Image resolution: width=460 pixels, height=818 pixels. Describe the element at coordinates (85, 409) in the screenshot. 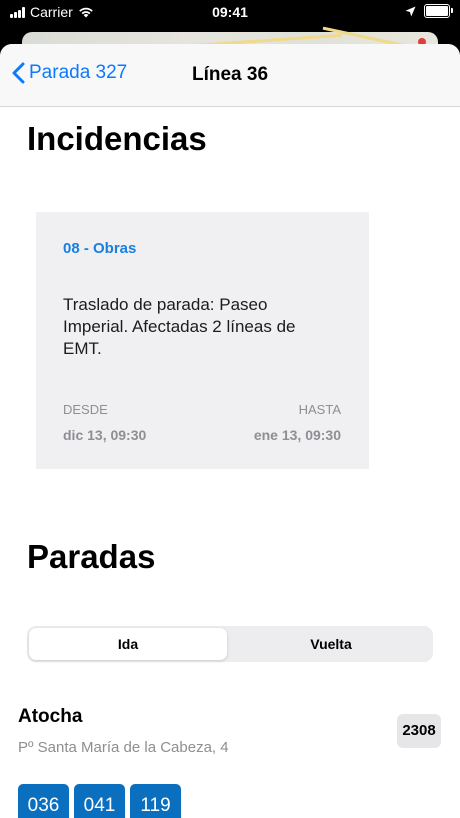

I see `from-label: DESDE` at that location.